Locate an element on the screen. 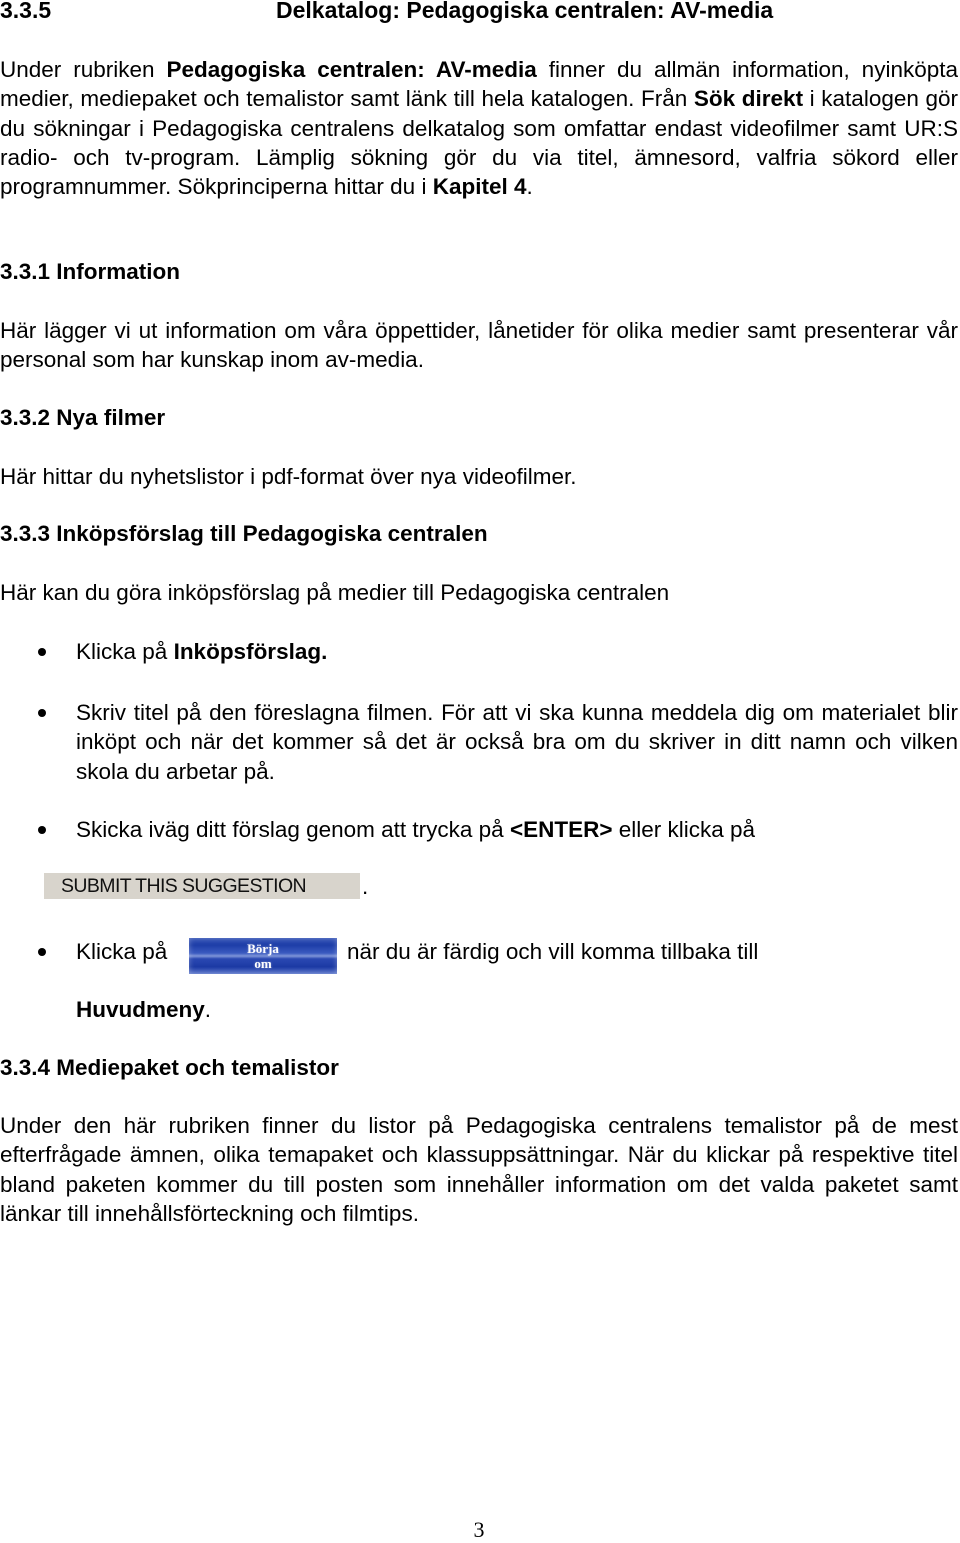 This screenshot has width=960, height=1543. intro-text: Under rubriken is located at coordinates (83, 69).